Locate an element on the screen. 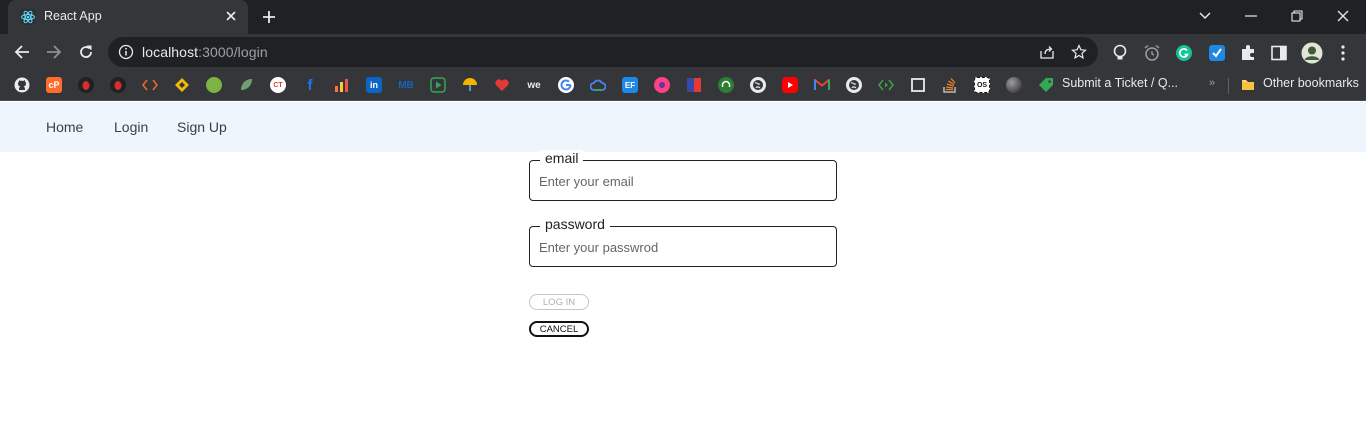 The width and height of the screenshot is (1366, 436). mb-icon: MB is located at coordinates (406, 85).